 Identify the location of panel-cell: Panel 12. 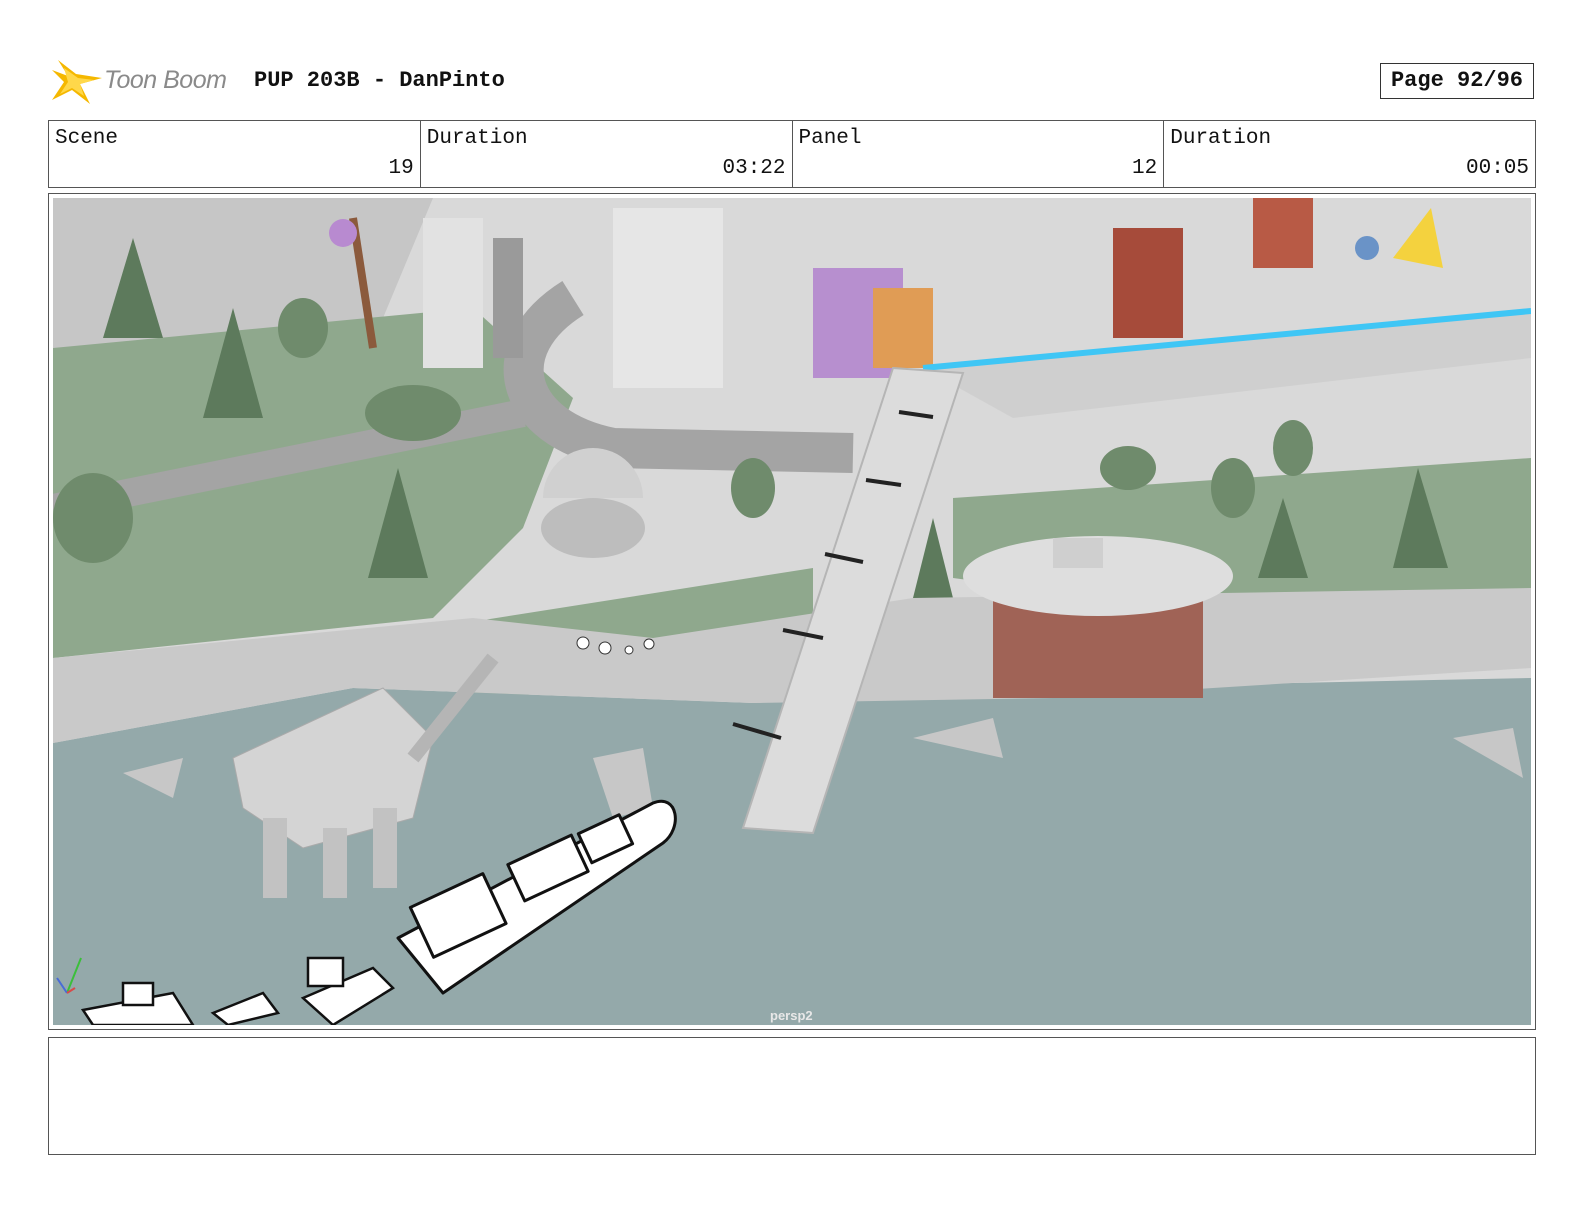
(979, 154).